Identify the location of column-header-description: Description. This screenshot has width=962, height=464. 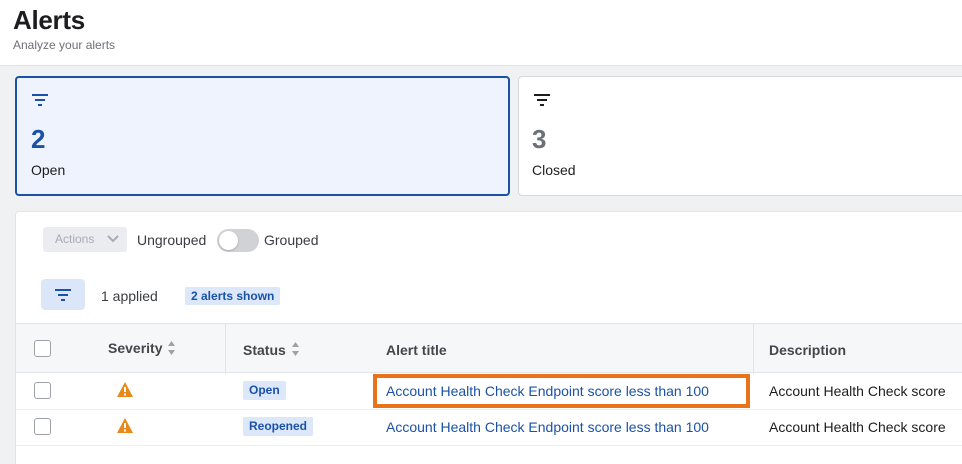
(807, 350).